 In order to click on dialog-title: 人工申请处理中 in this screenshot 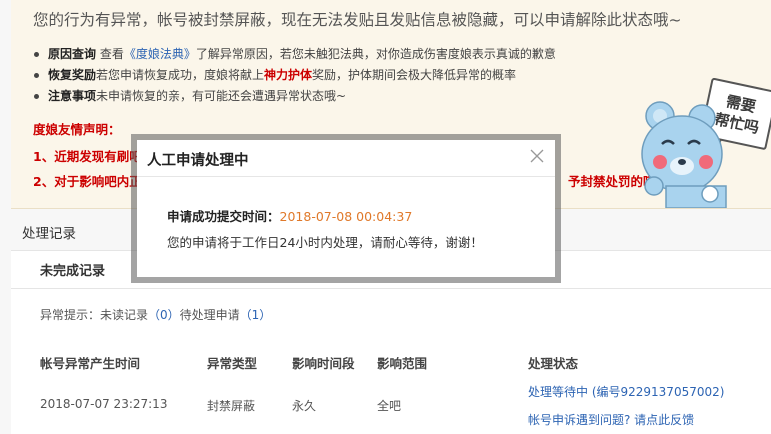, I will do `click(198, 161)`.